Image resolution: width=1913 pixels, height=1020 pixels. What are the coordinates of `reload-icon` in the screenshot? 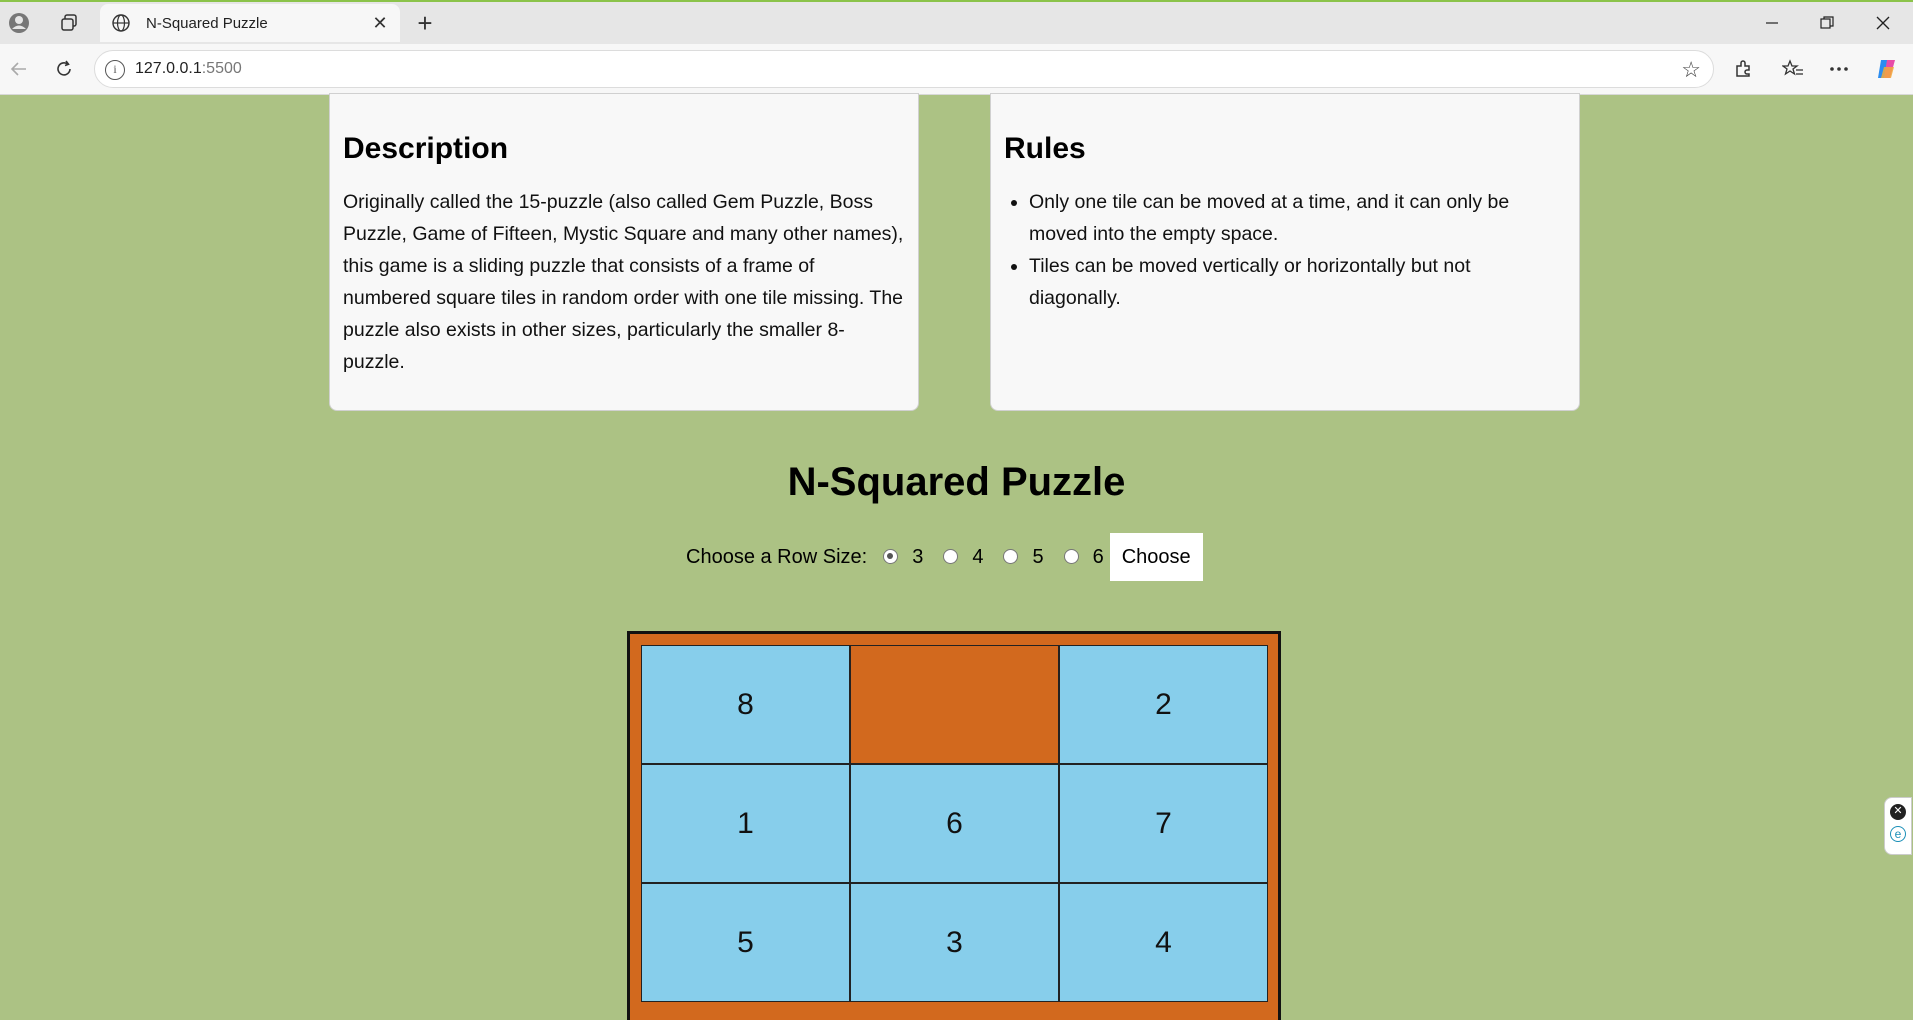 It's located at (64, 69).